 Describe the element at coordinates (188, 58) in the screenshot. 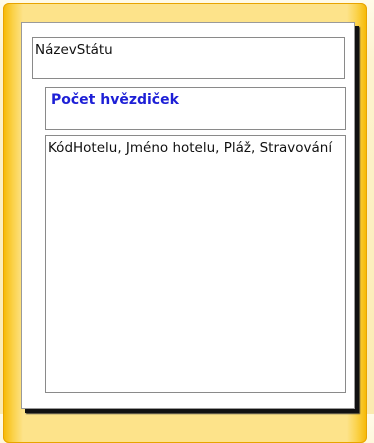

I see `state-name-field: NázevStátu` at that location.